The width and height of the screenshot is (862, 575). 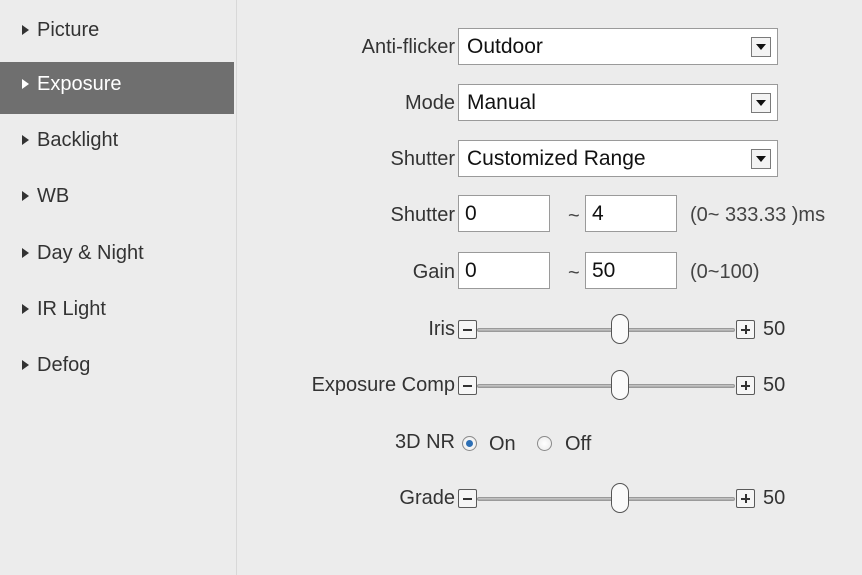 What do you see at coordinates (68, 29) in the screenshot?
I see `sidebar-item-label: Picture` at bounding box center [68, 29].